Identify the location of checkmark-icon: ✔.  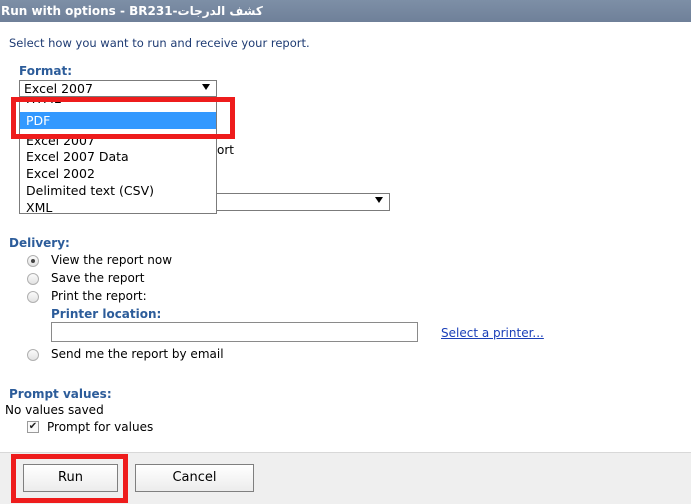
(33, 426).